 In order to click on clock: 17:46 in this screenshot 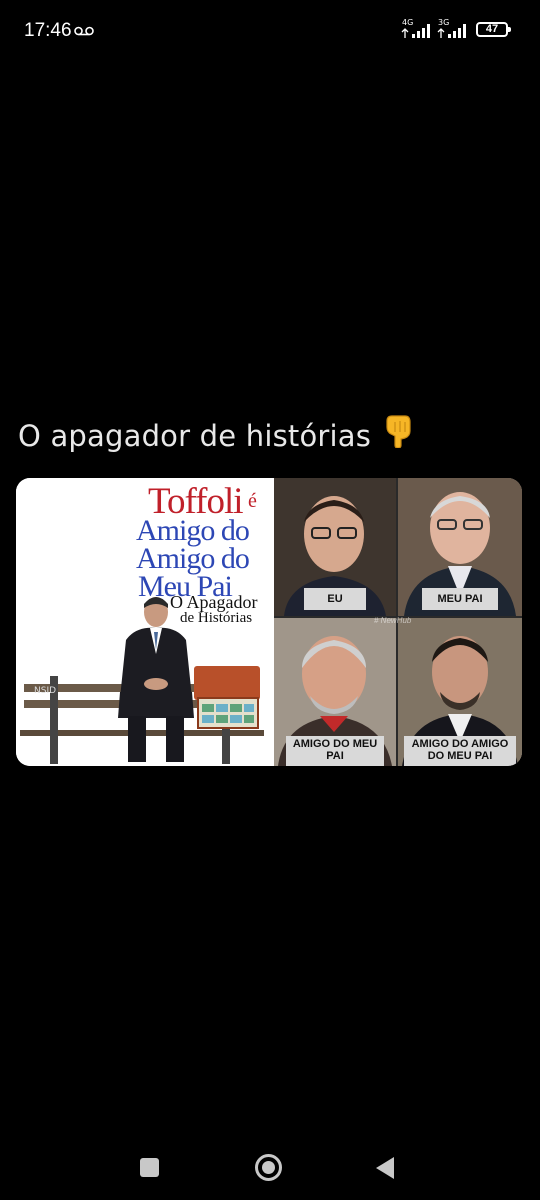, I will do `click(48, 30)`.